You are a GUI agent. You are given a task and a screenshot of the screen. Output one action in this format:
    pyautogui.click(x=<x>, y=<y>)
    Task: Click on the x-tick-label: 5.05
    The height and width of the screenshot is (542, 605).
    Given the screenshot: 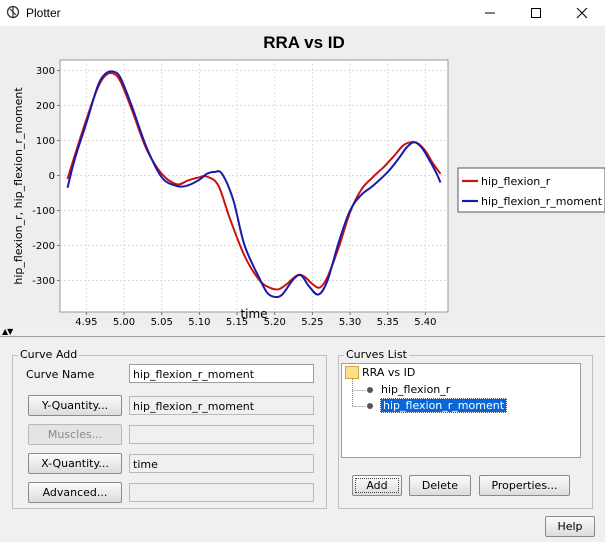 What is the action you would take?
    pyautogui.click(x=162, y=322)
    